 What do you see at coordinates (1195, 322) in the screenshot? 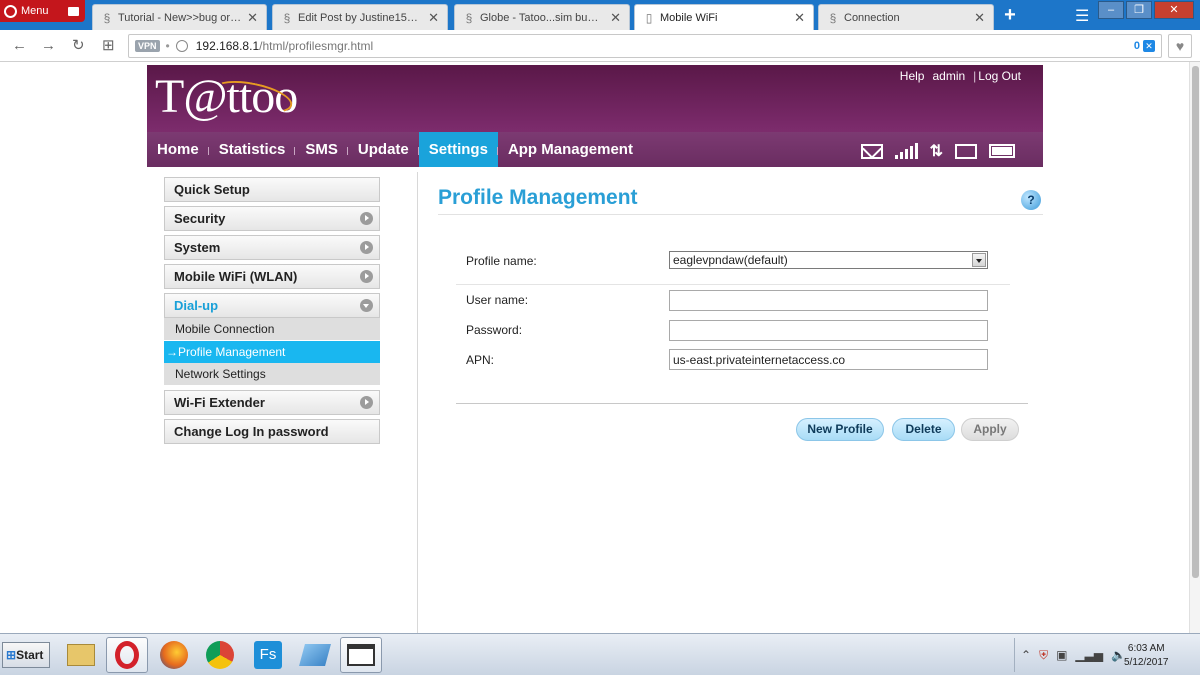
I see `scrollbar-thumb` at bounding box center [1195, 322].